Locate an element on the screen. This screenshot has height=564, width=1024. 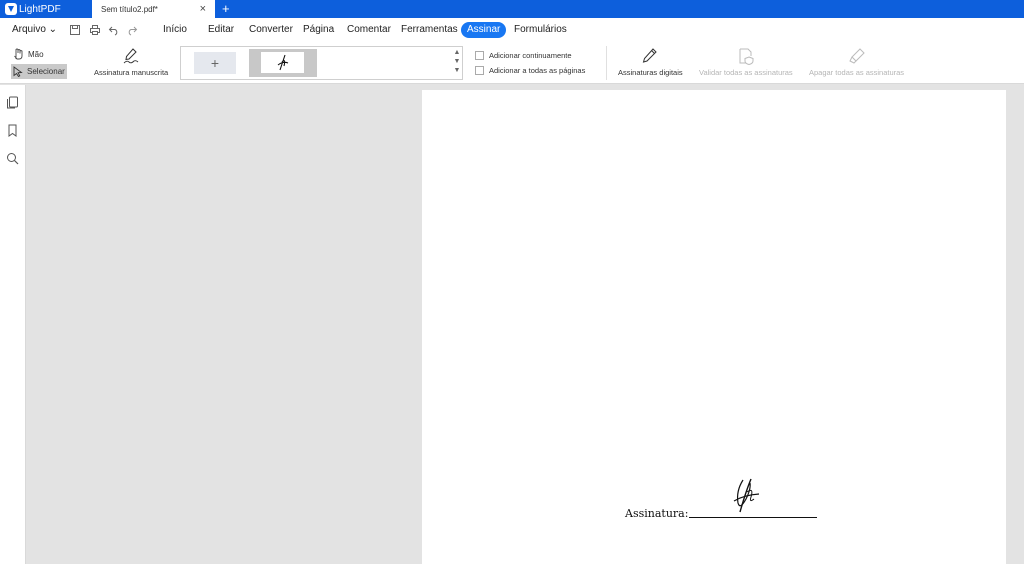
scroll-up-icon: ▲ is located at coordinates (457, 52).